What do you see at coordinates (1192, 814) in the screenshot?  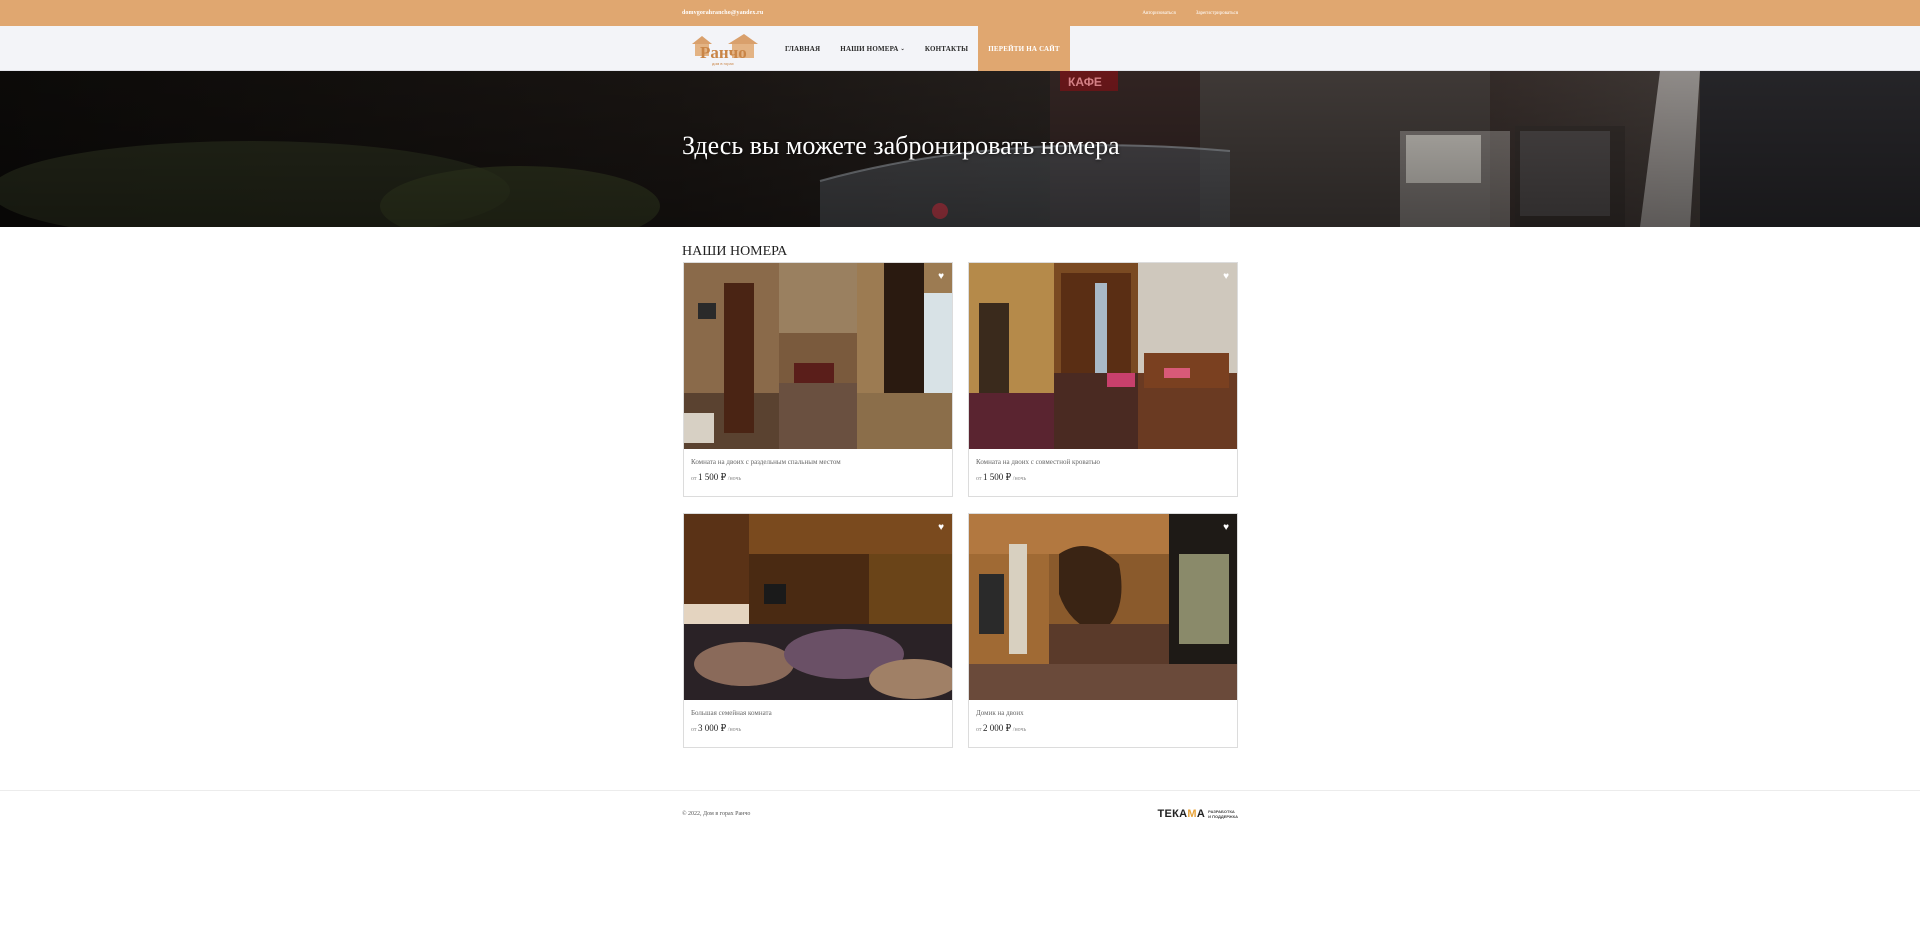 I see `brand-accent: М` at bounding box center [1192, 814].